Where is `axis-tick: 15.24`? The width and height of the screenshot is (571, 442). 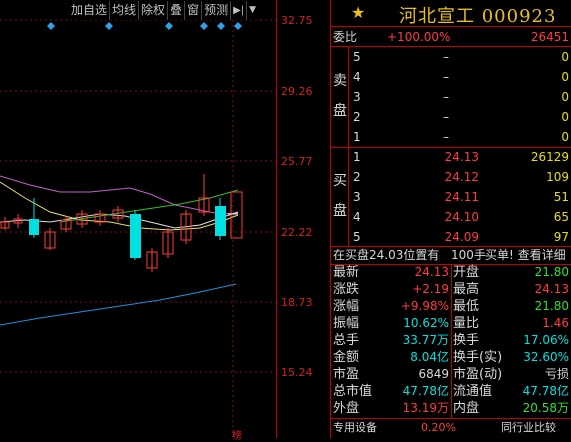
axis-tick: 15.24 is located at coordinates (297, 372).